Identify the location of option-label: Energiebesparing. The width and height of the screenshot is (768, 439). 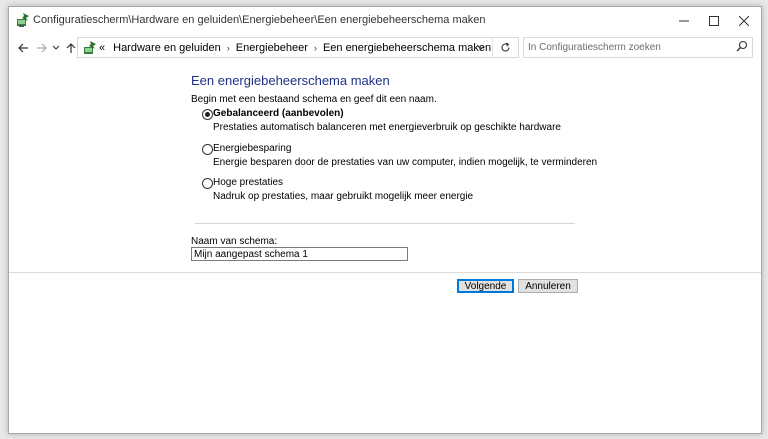
(252, 148).